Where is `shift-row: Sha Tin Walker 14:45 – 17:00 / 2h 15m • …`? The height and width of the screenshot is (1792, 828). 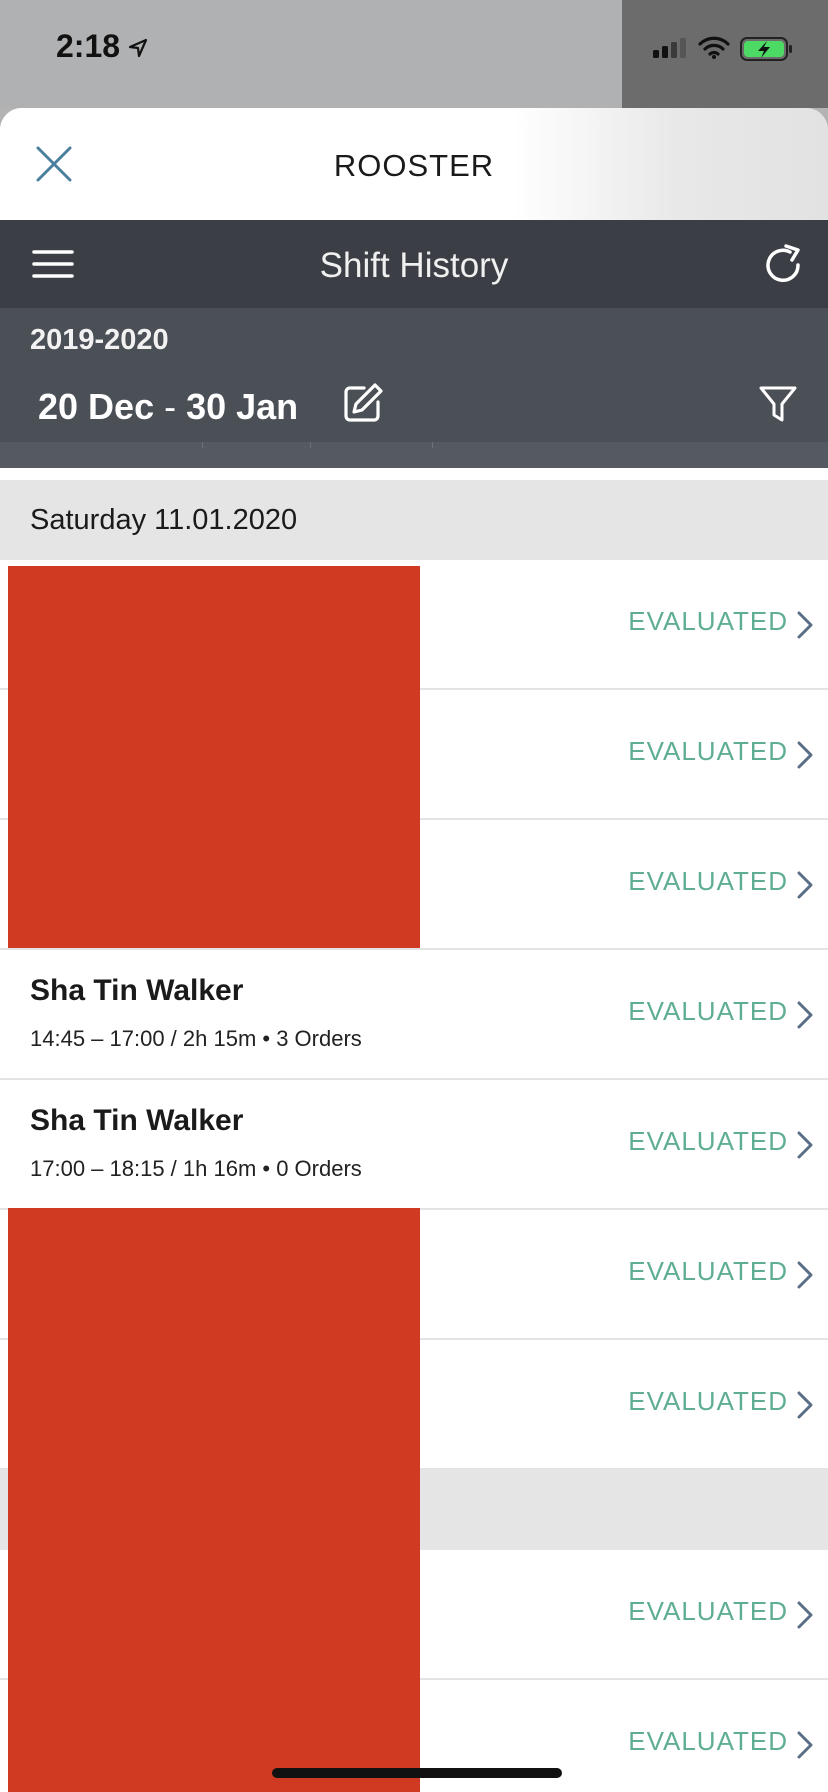
shift-row: Sha Tin Walker 14:45 – 17:00 / 2h 15m • … is located at coordinates (414, 1015).